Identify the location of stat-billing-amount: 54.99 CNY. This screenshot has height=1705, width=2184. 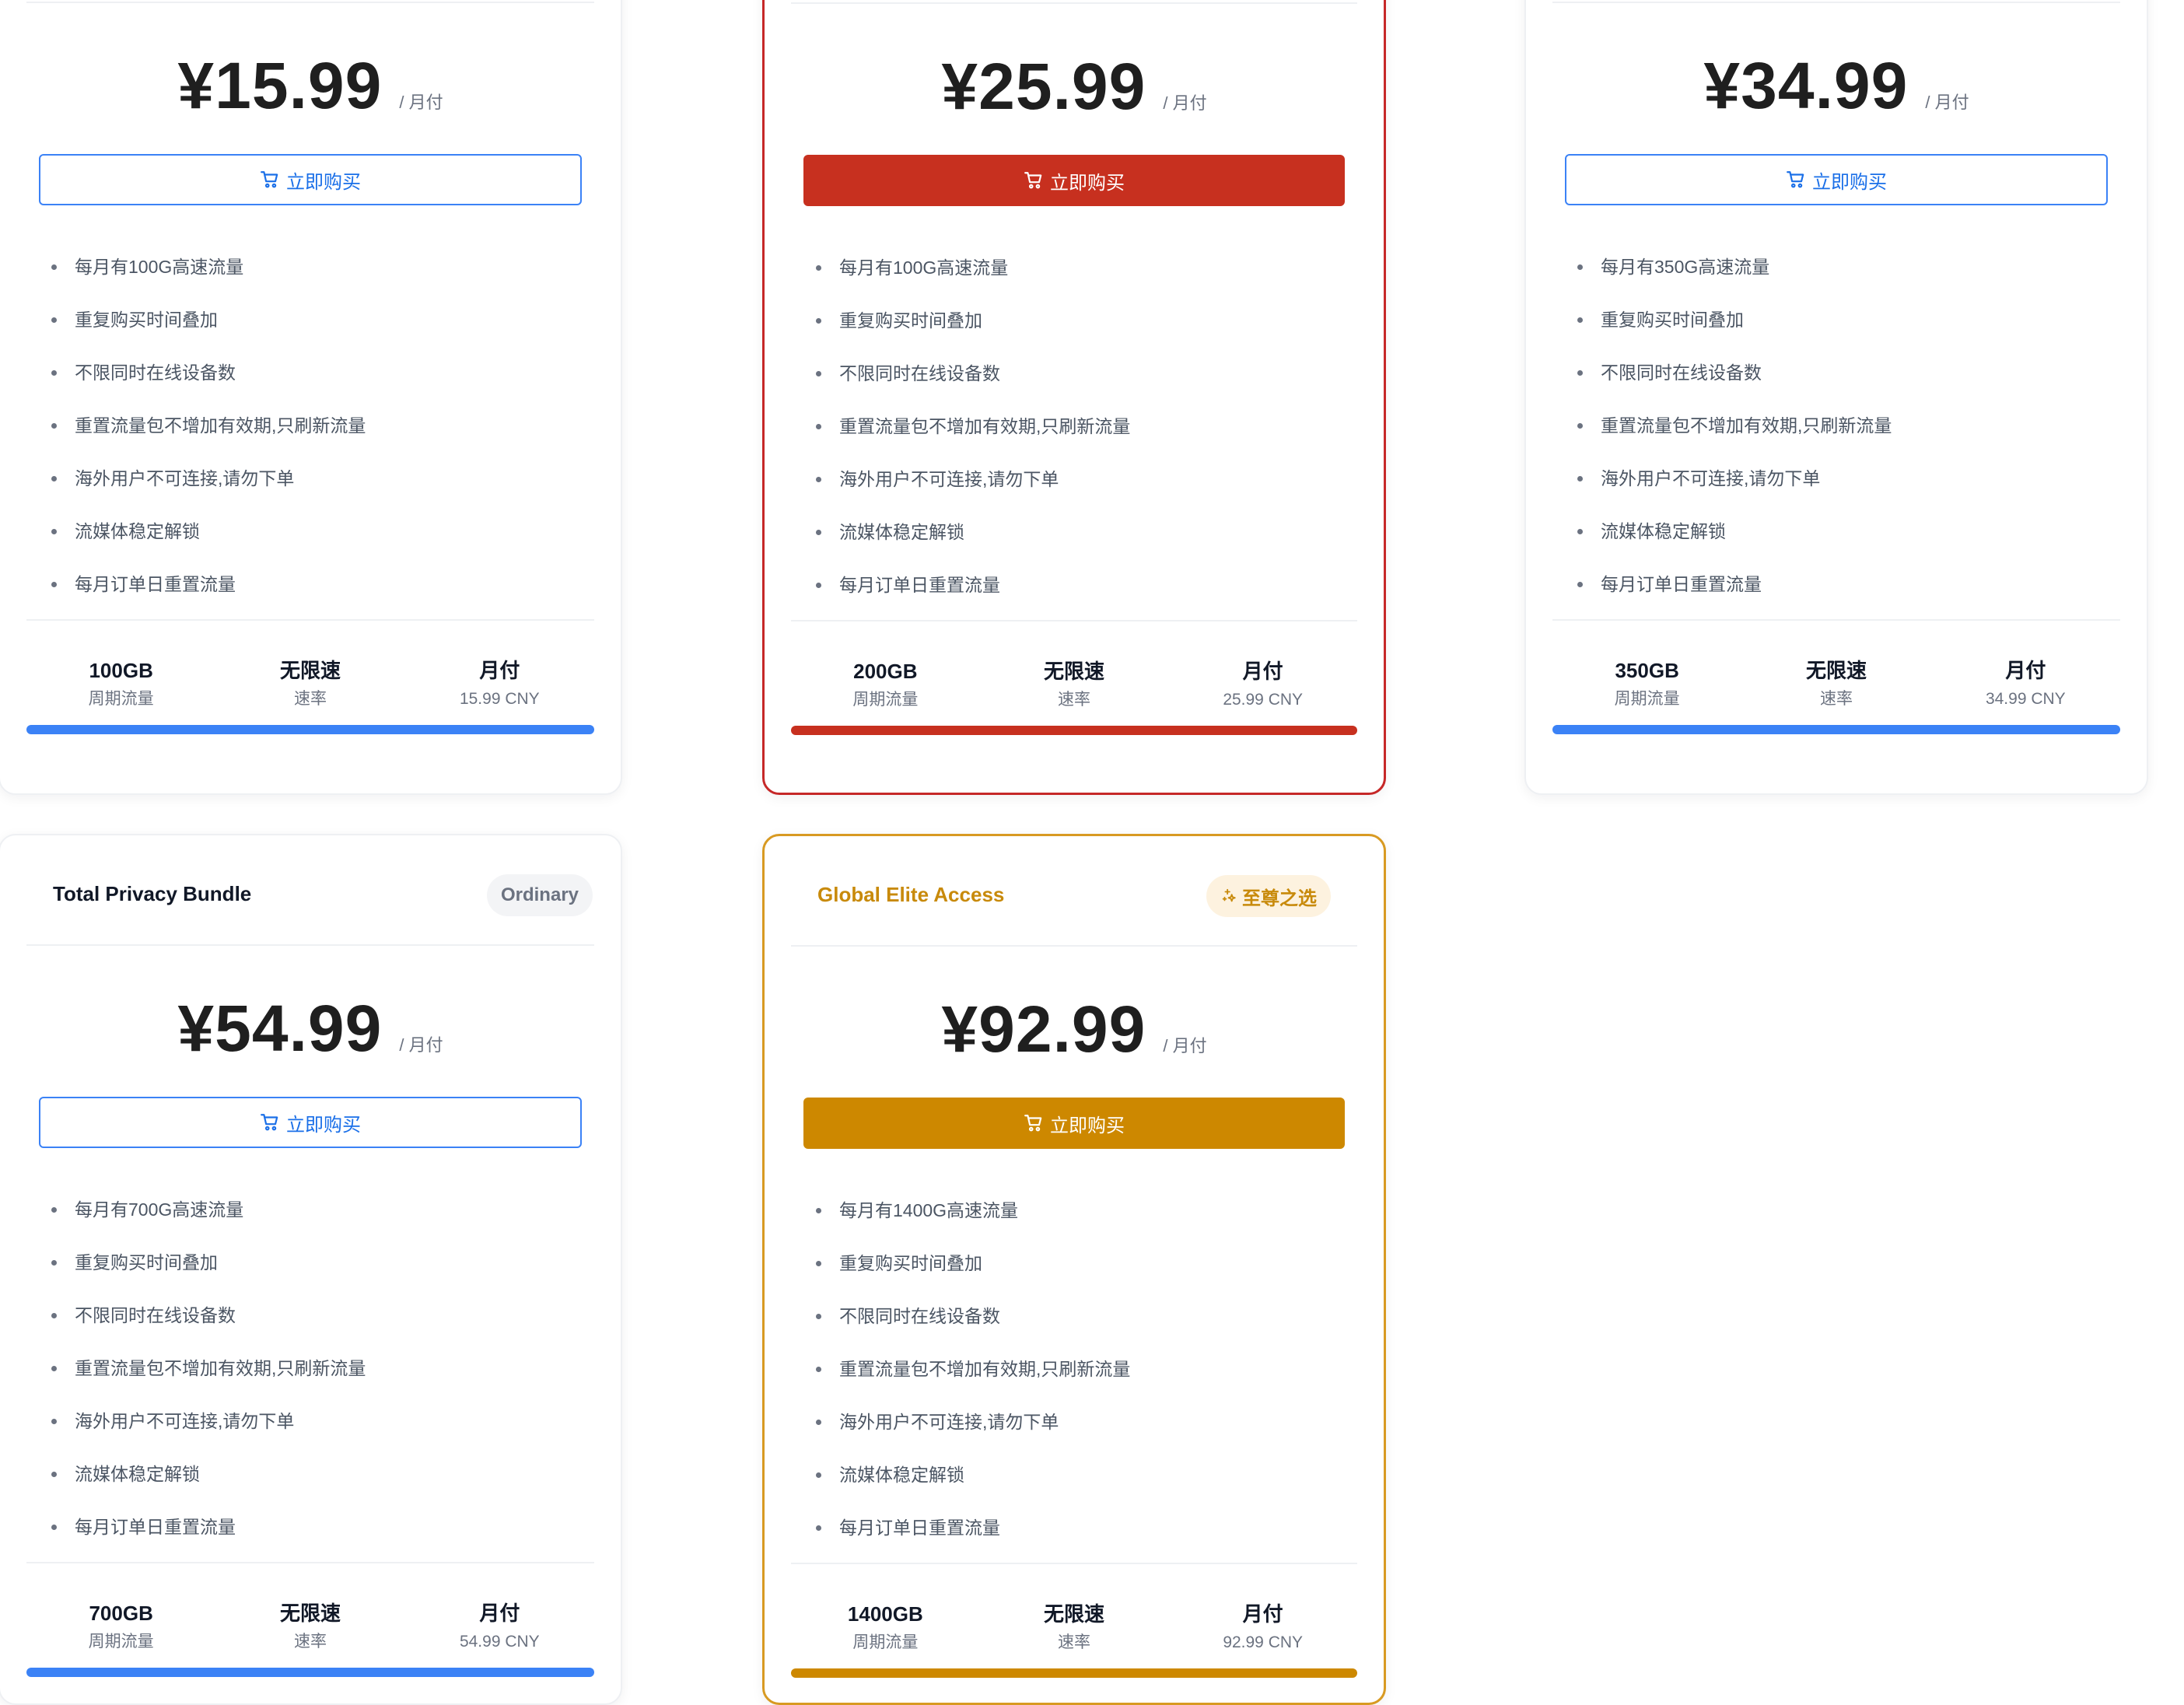
(500, 1642).